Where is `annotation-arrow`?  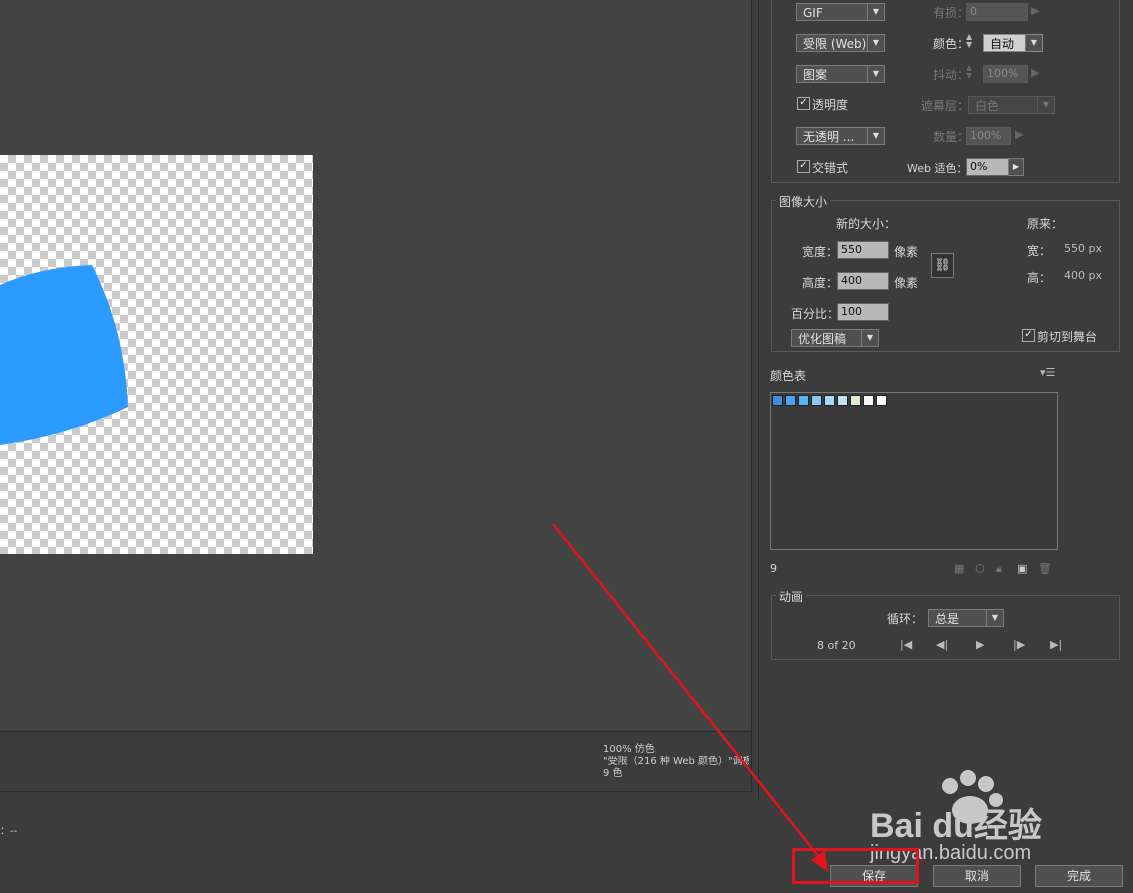
annotation-arrow is located at coordinates (690, 697).